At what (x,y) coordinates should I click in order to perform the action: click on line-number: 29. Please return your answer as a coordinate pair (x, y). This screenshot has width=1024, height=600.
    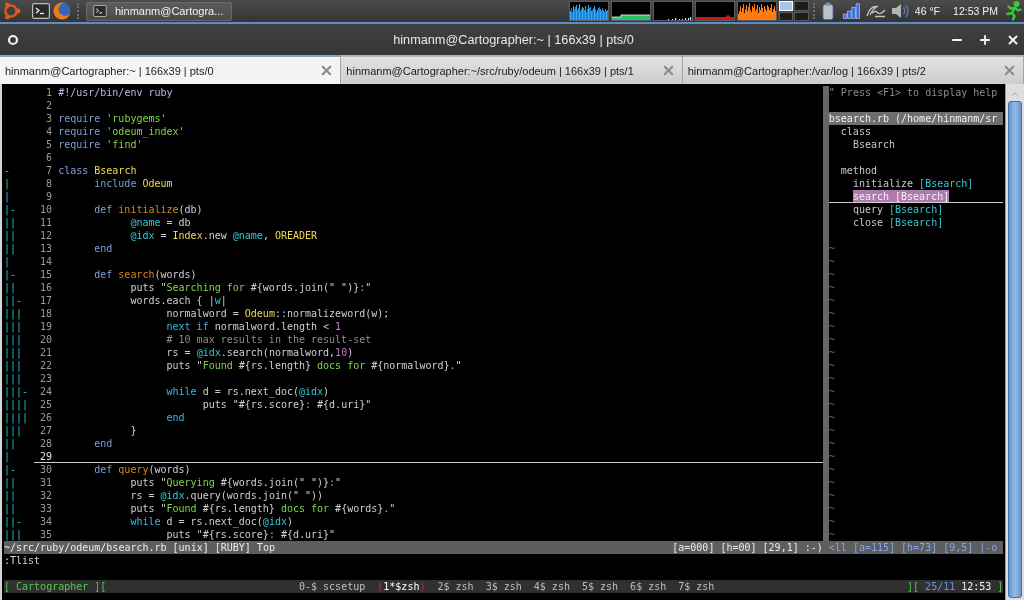
    Looking at the image, I should click on (46, 456).